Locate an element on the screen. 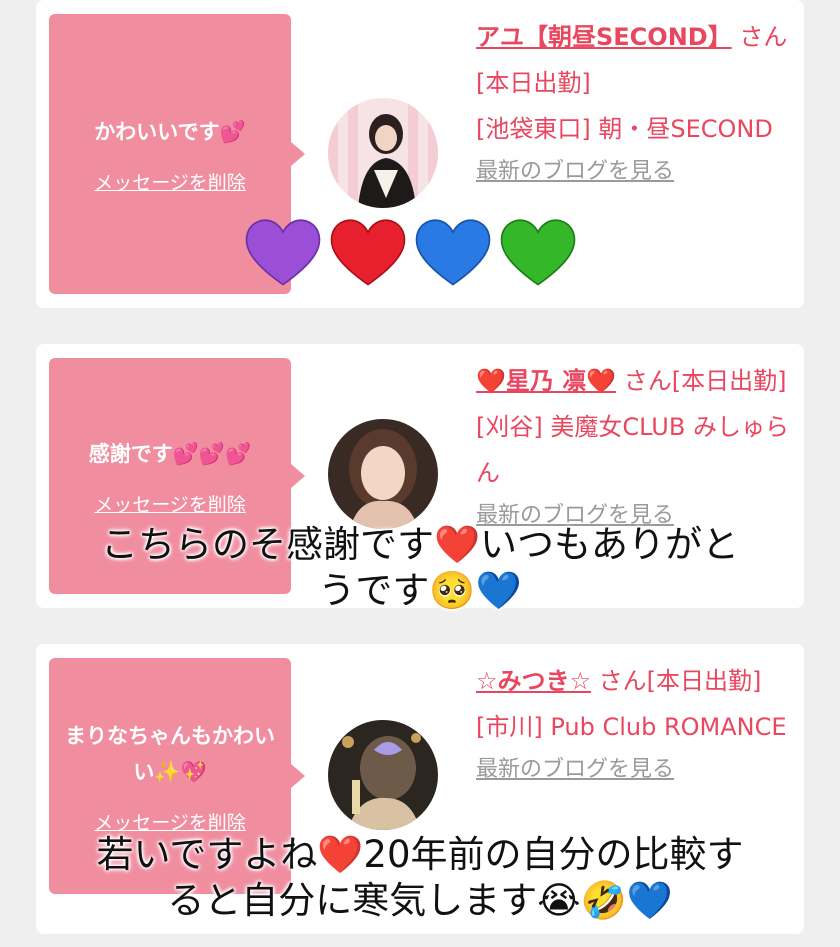 Image resolution: width=840 pixels, height=947 pixels. green-heart-icon is located at coordinates (538, 252).